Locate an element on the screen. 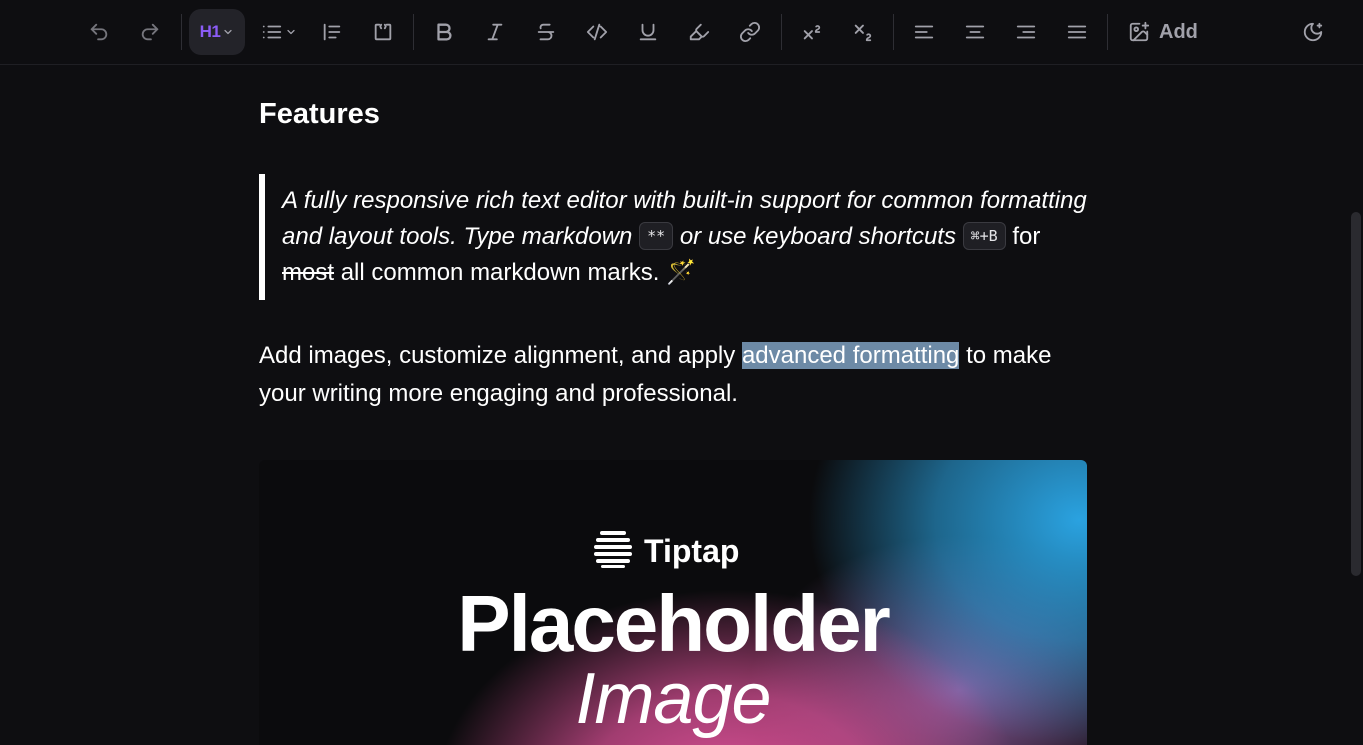 The width and height of the screenshot is (1363, 745). highlighter-icon is located at coordinates (699, 32).